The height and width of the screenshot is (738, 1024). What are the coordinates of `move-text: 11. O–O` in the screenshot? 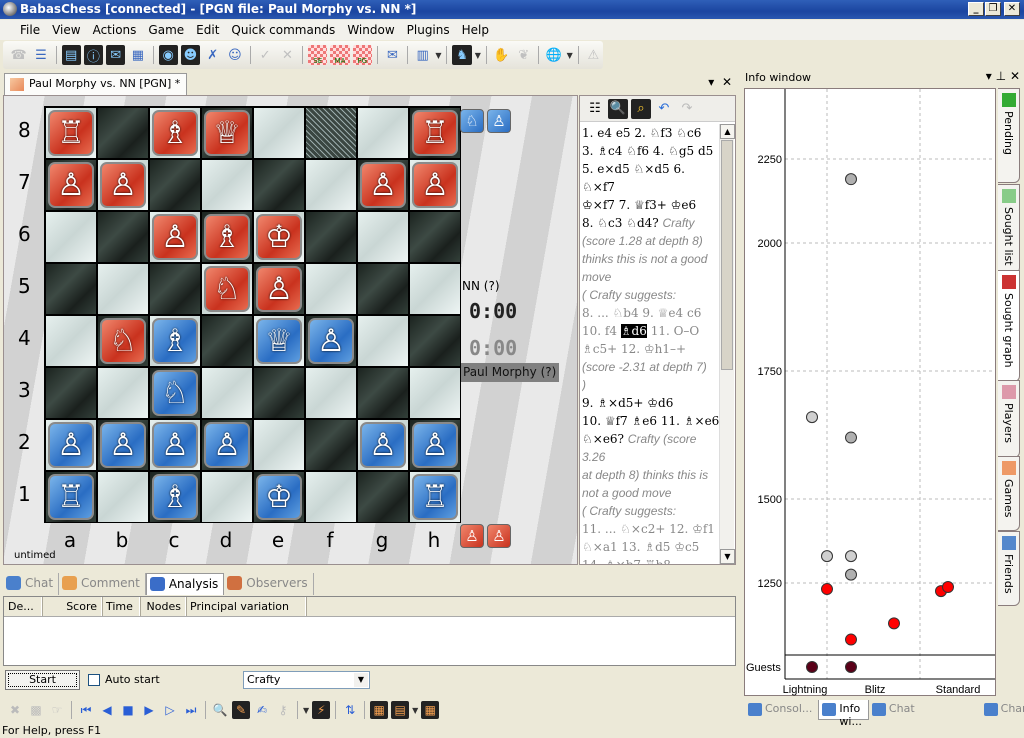 It's located at (673, 331).